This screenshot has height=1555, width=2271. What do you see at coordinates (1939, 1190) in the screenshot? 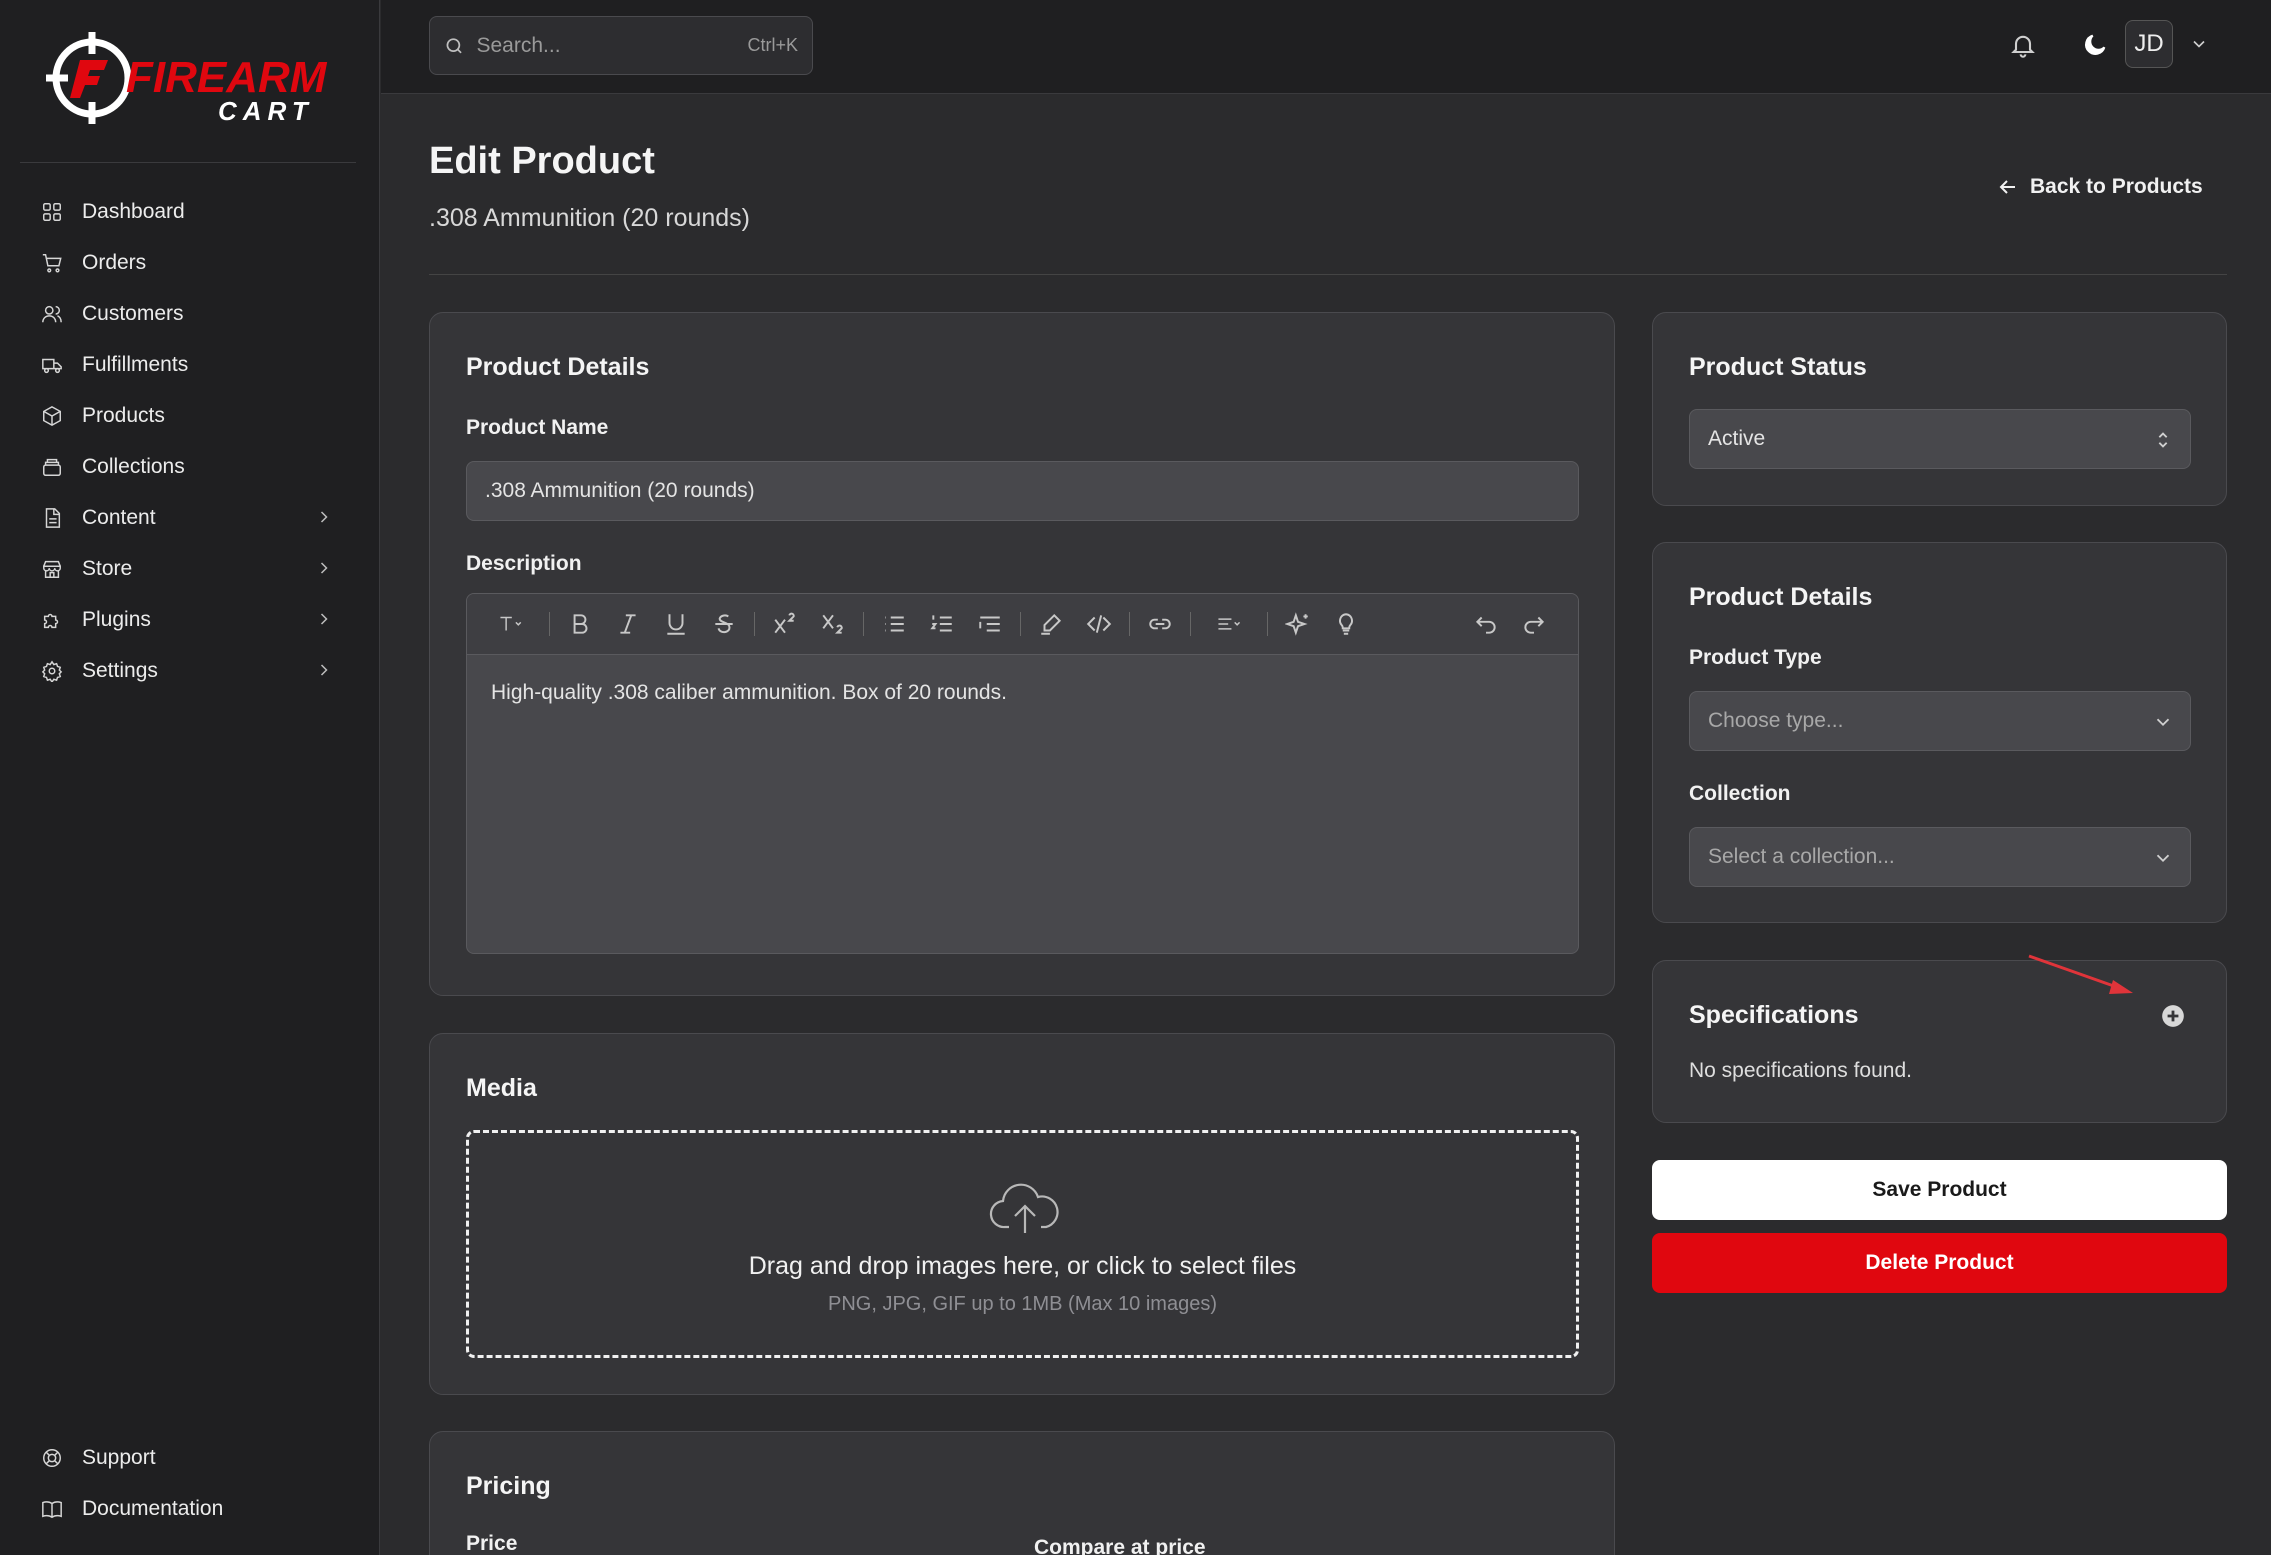
I see `save-product-button: Save Product` at bounding box center [1939, 1190].